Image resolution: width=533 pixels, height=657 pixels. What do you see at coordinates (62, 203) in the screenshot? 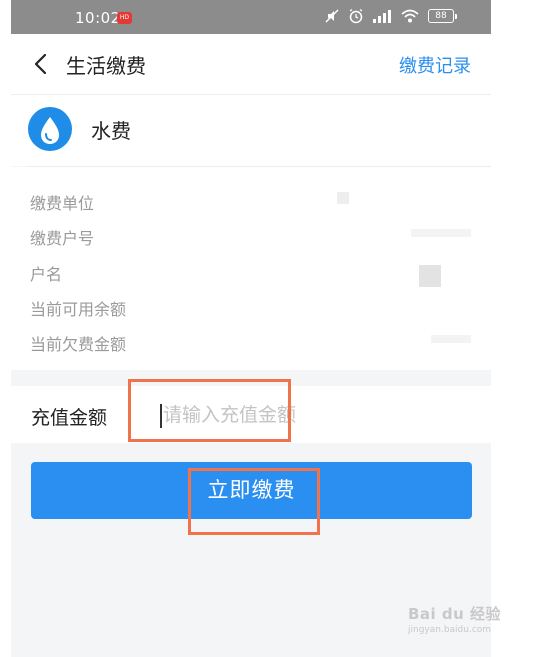
I see `info-label-unit: 缴费单位` at bounding box center [62, 203].